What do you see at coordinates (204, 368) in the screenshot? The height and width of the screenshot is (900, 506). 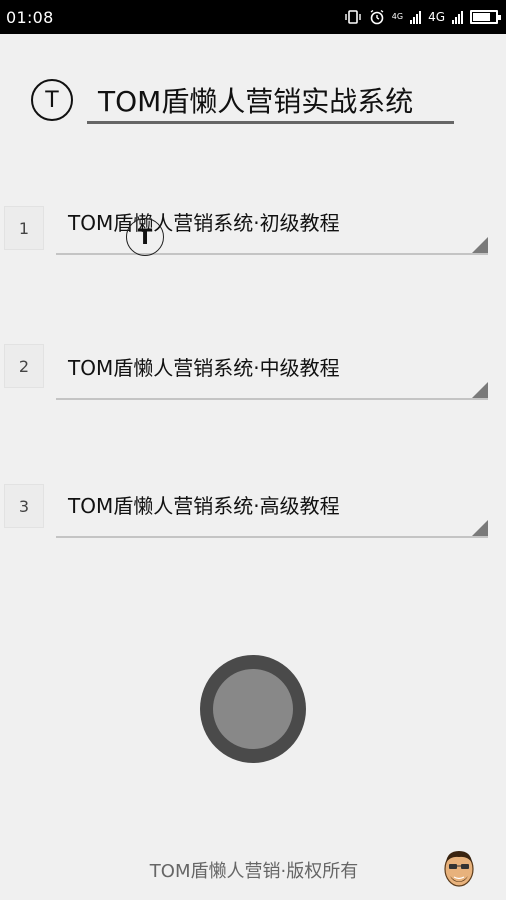 I see `course-label-2: TOM盾懒人营销系统·中级教程` at bounding box center [204, 368].